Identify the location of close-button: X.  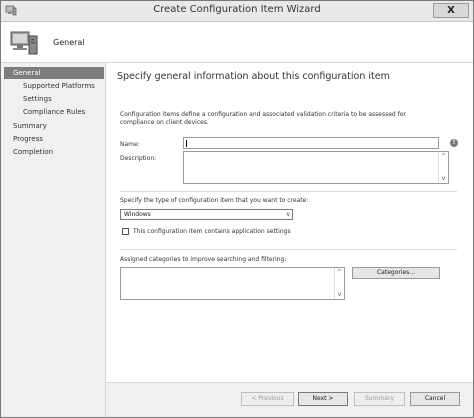
(451, 10).